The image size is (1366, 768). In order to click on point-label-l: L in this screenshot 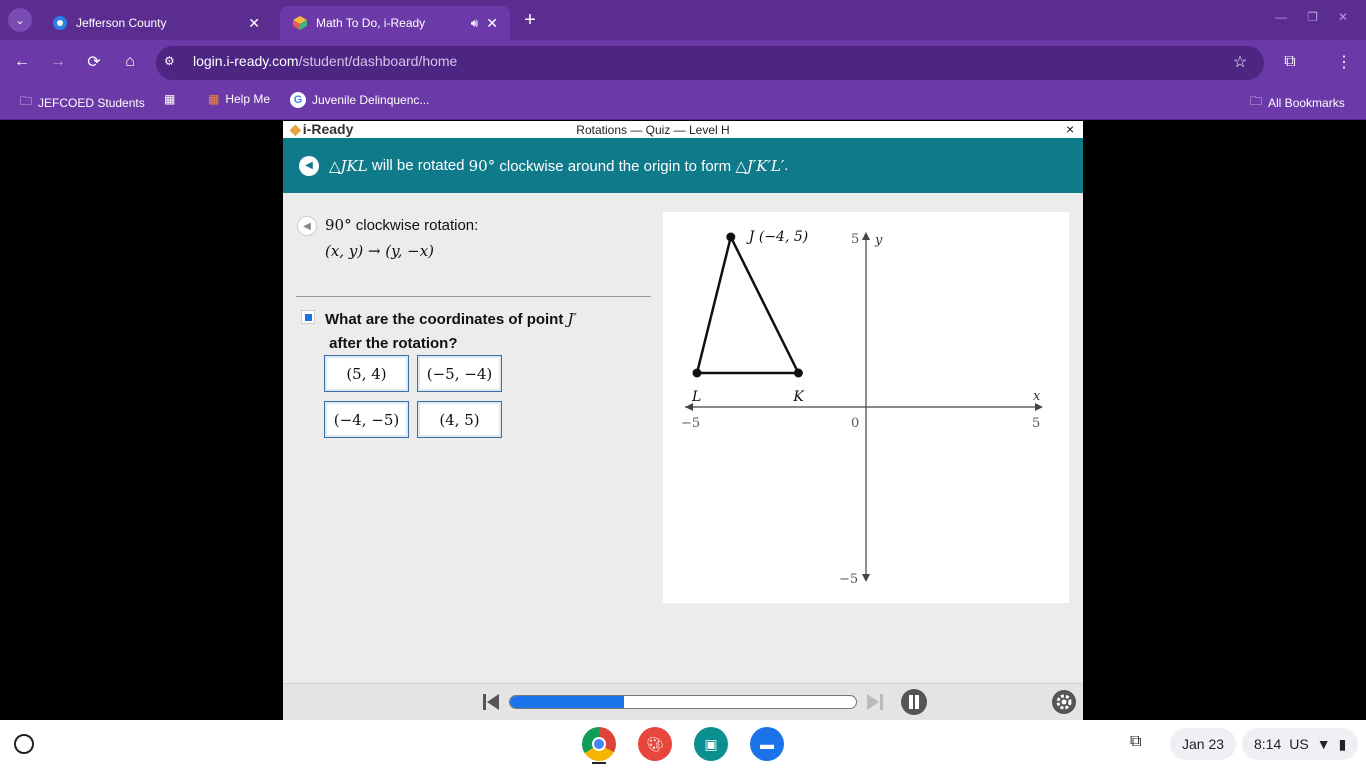, I will do `click(696, 397)`.